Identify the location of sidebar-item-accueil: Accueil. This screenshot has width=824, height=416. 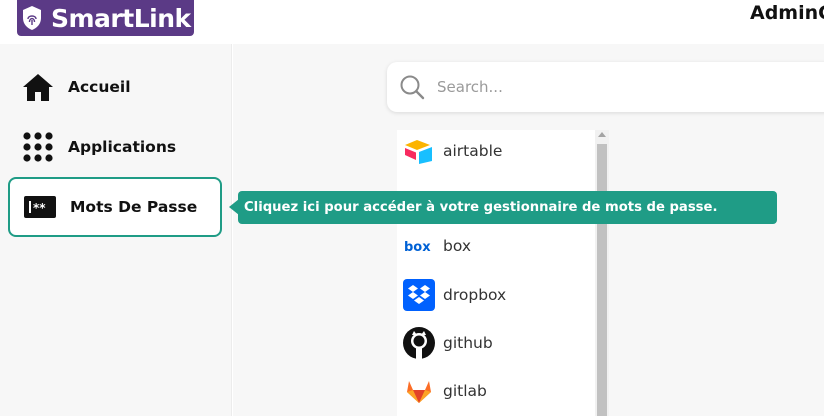
(115, 87).